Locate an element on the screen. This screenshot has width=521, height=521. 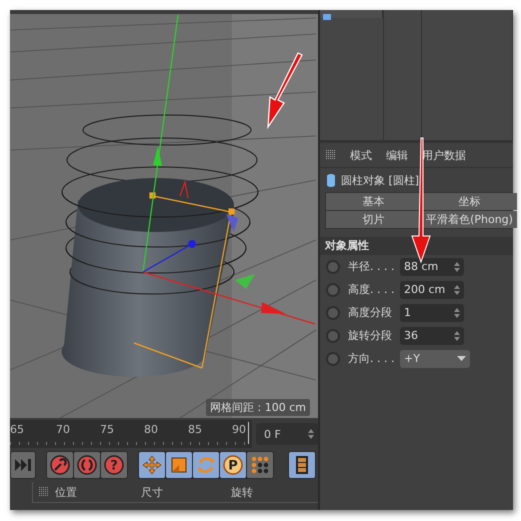
menu-item: 模式 is located at coordinates (361, 155).